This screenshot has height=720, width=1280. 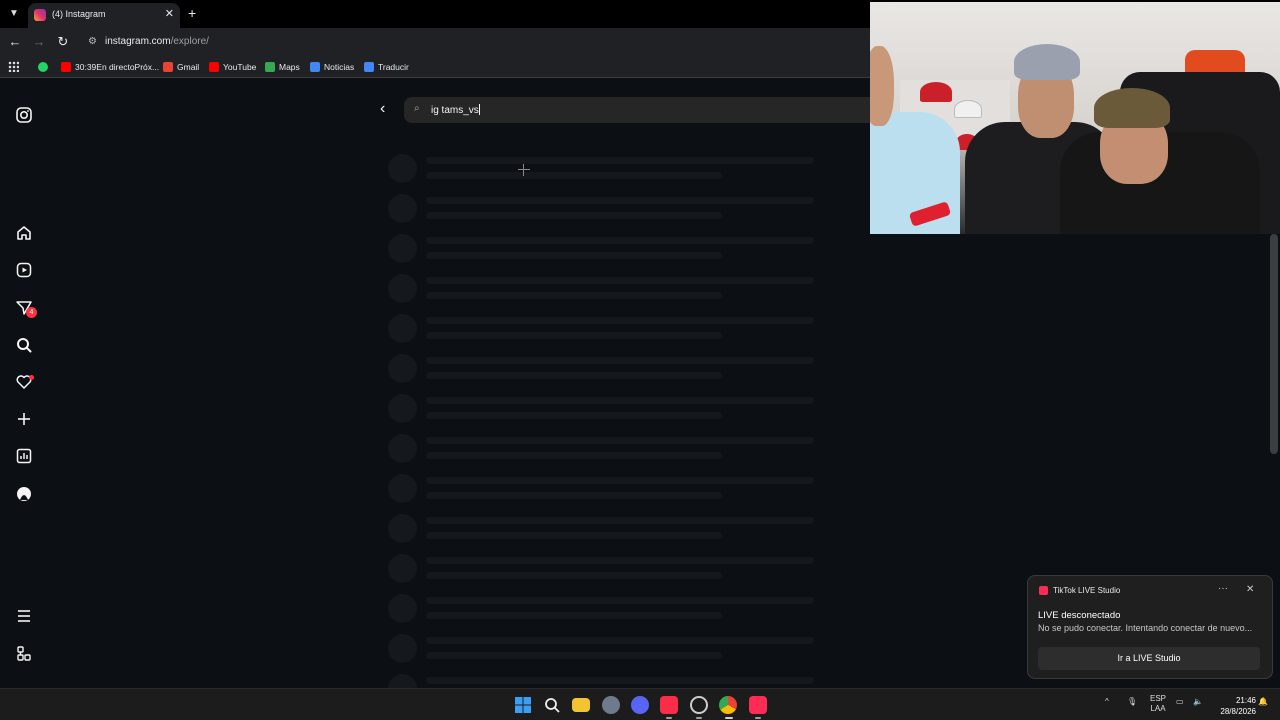 What do you see at coordinates (669, 705) in the screenshot?
I see `apple-music-icon` at bounding box center [669, 705].